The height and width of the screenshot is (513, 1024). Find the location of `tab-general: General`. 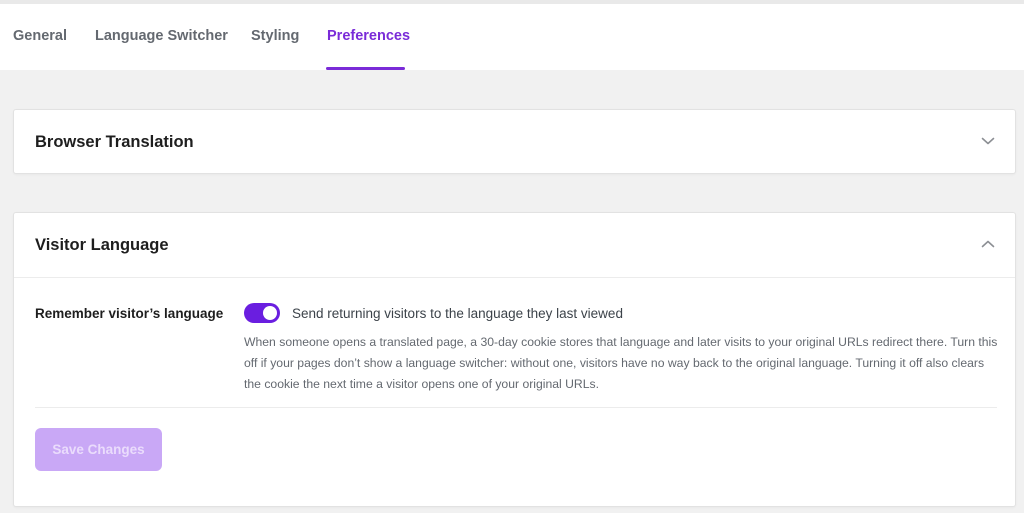

tab-general: General is located at coordinates (40, 36).